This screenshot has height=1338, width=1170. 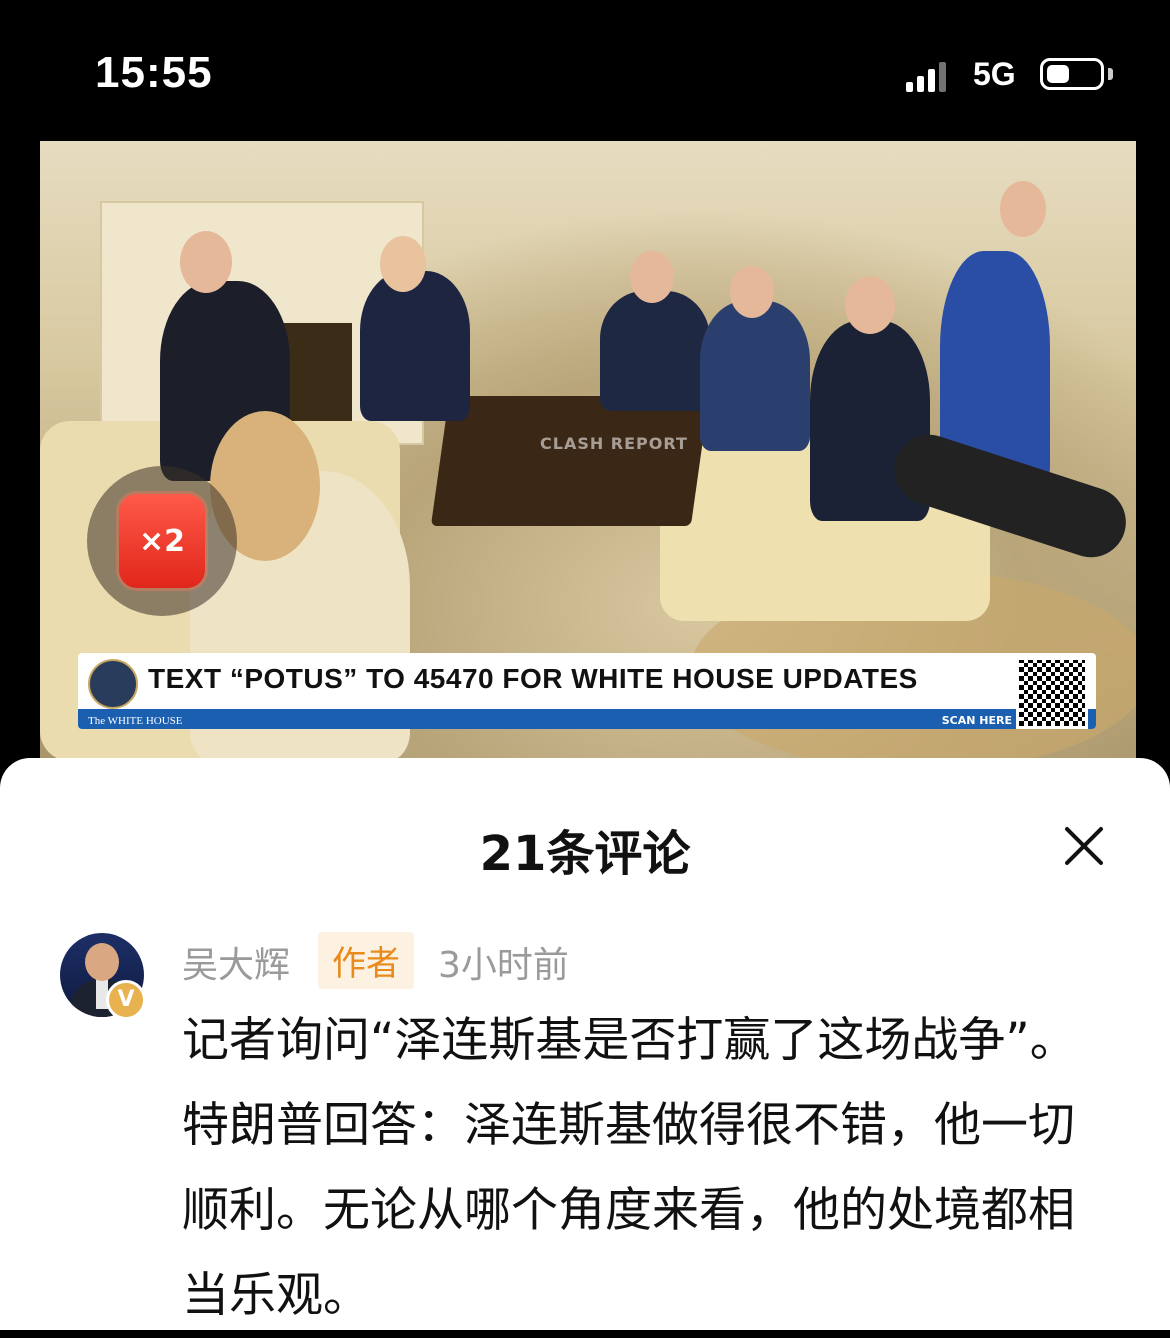 I want to click on reward-multiplier: ×2, so click(x=161, y=541).